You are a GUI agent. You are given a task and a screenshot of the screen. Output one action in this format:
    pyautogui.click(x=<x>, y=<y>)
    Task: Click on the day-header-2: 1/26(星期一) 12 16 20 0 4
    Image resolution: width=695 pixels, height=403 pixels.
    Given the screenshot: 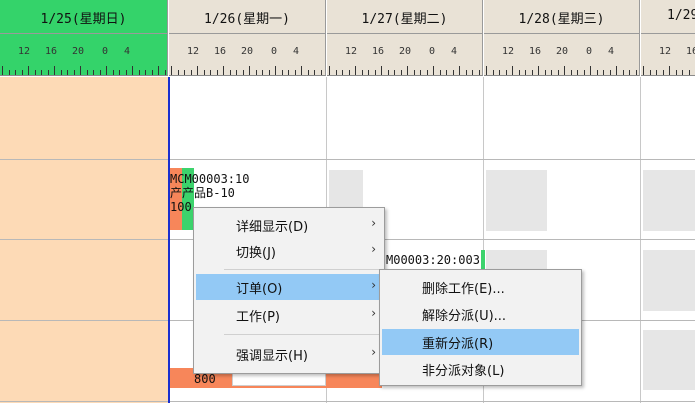 What is the action you would take?
    pyautogui.click(x=247, y=38)
    